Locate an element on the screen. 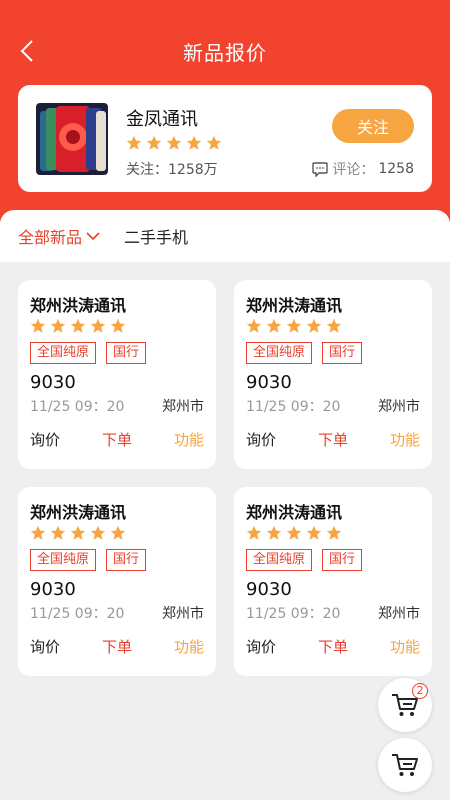 This screenshot has width=450, height=800. shop-name: 金凤通讯 is located at coordinates (162, 119).